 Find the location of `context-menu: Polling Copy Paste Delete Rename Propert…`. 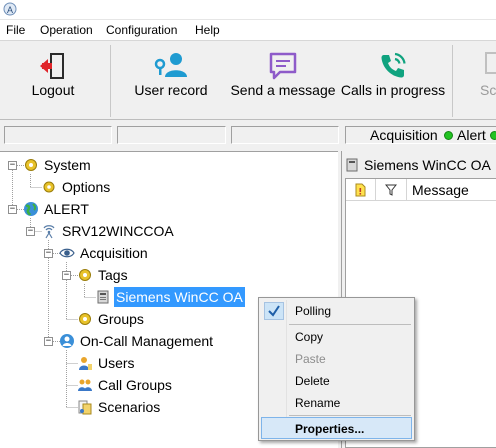

context-menu: Polling Copy Paste Delete Rename Propert… is located at coordinates (336, 369).